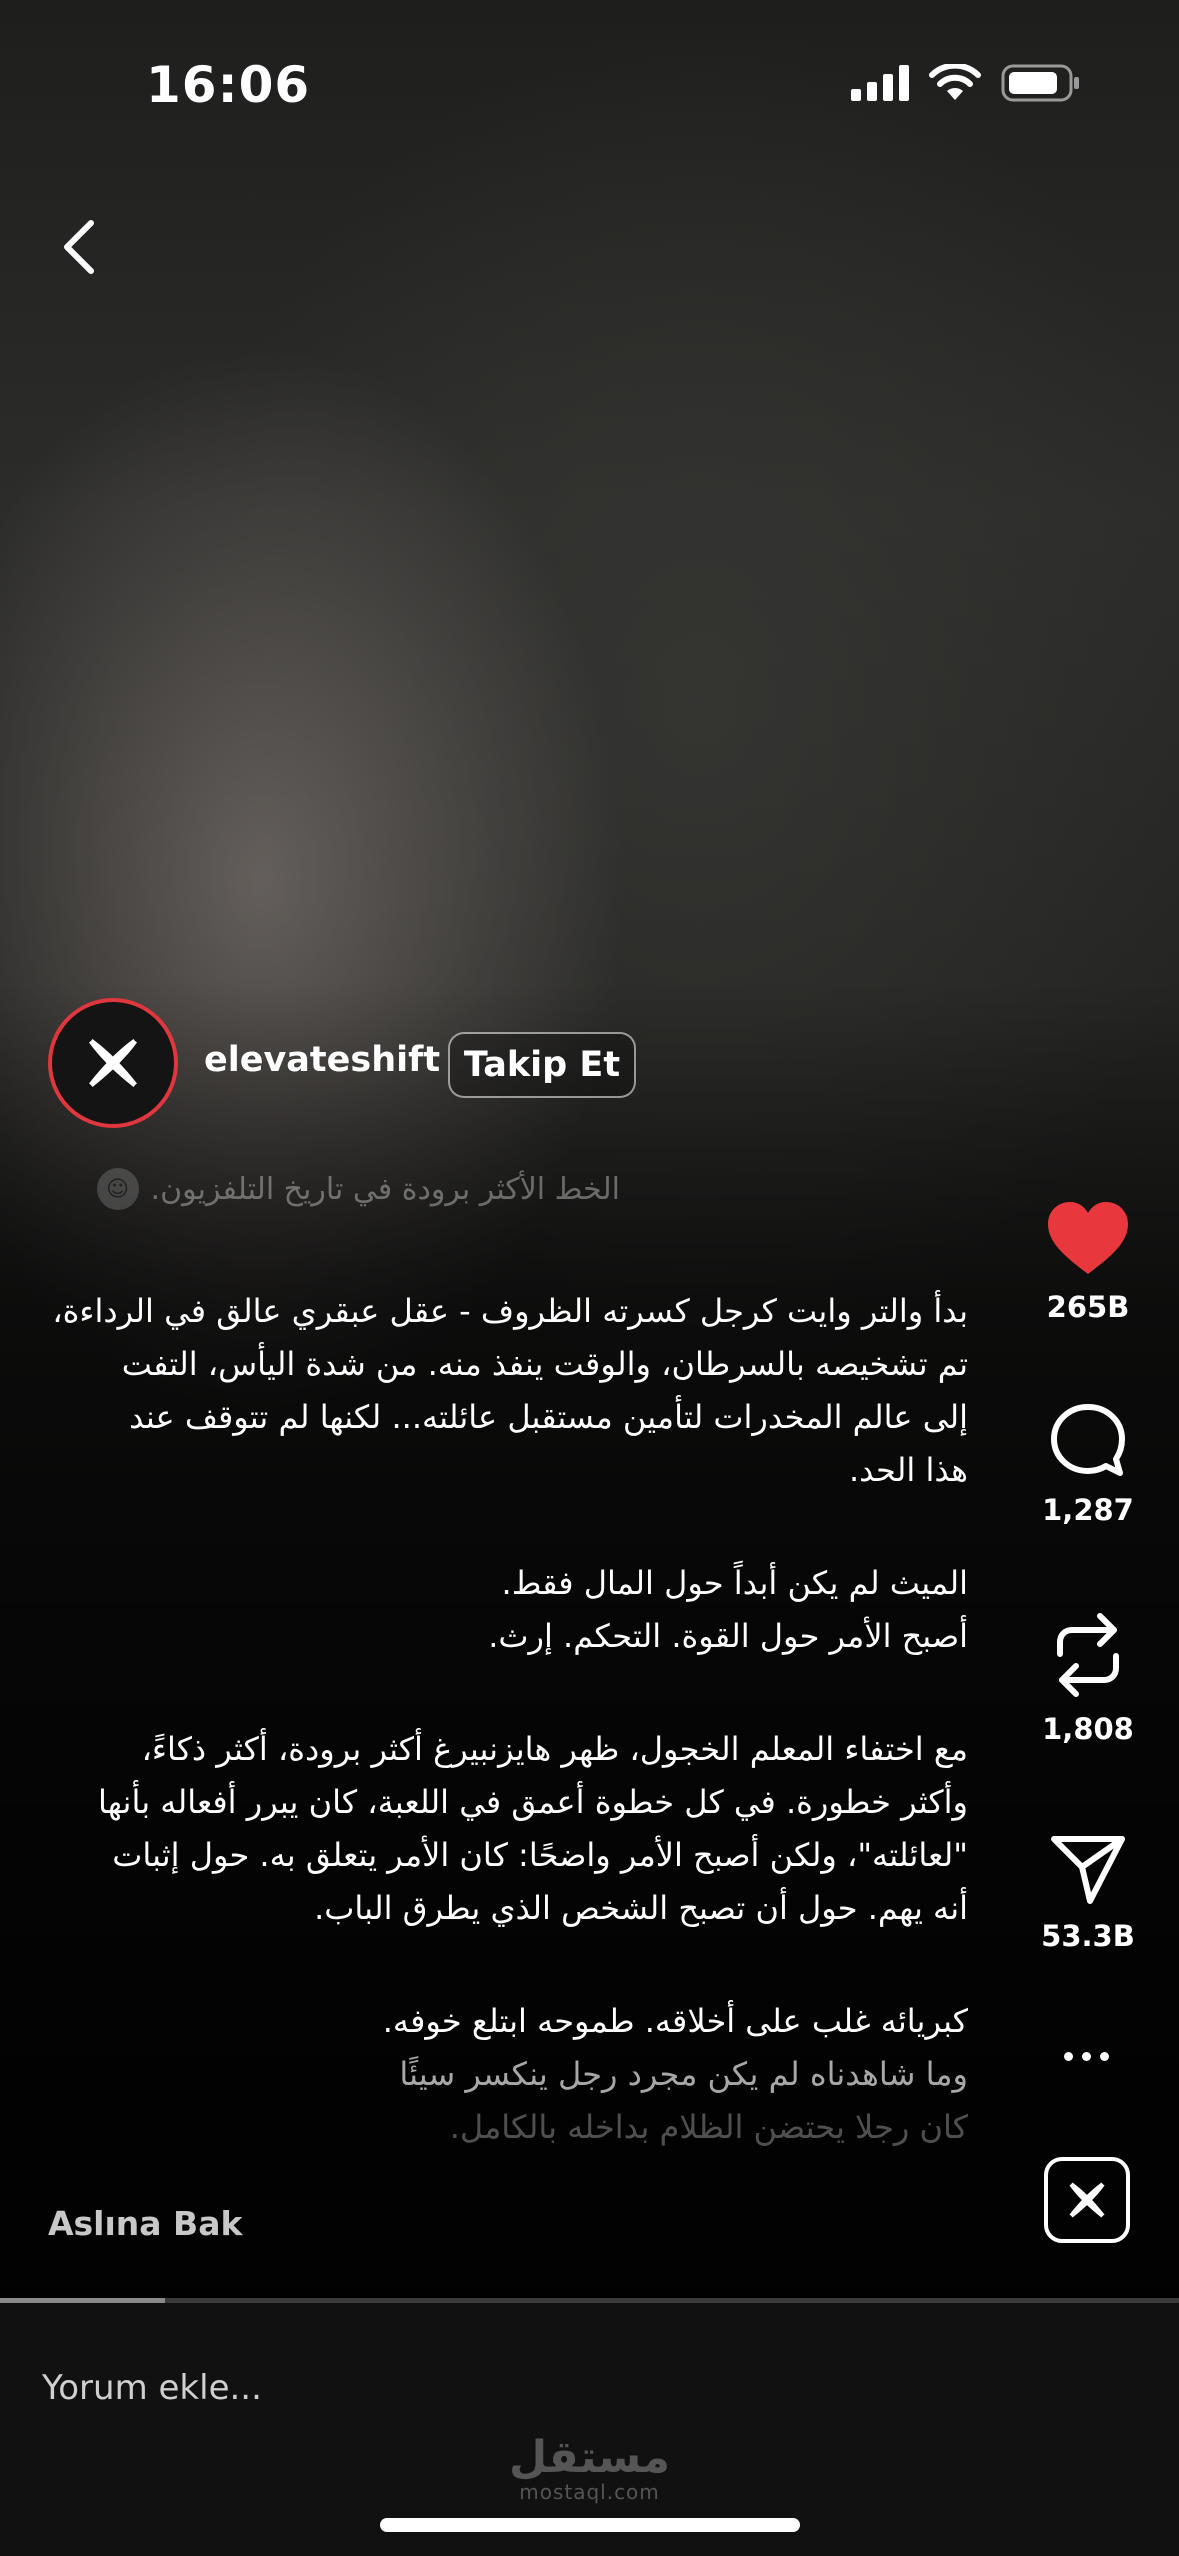 The width and height of the screenshot is (1179, 2556). What do you see at coordinates (1088, 1655) in the screenshot?
I see `repost-icon` at bounding box center [1088, 1655].